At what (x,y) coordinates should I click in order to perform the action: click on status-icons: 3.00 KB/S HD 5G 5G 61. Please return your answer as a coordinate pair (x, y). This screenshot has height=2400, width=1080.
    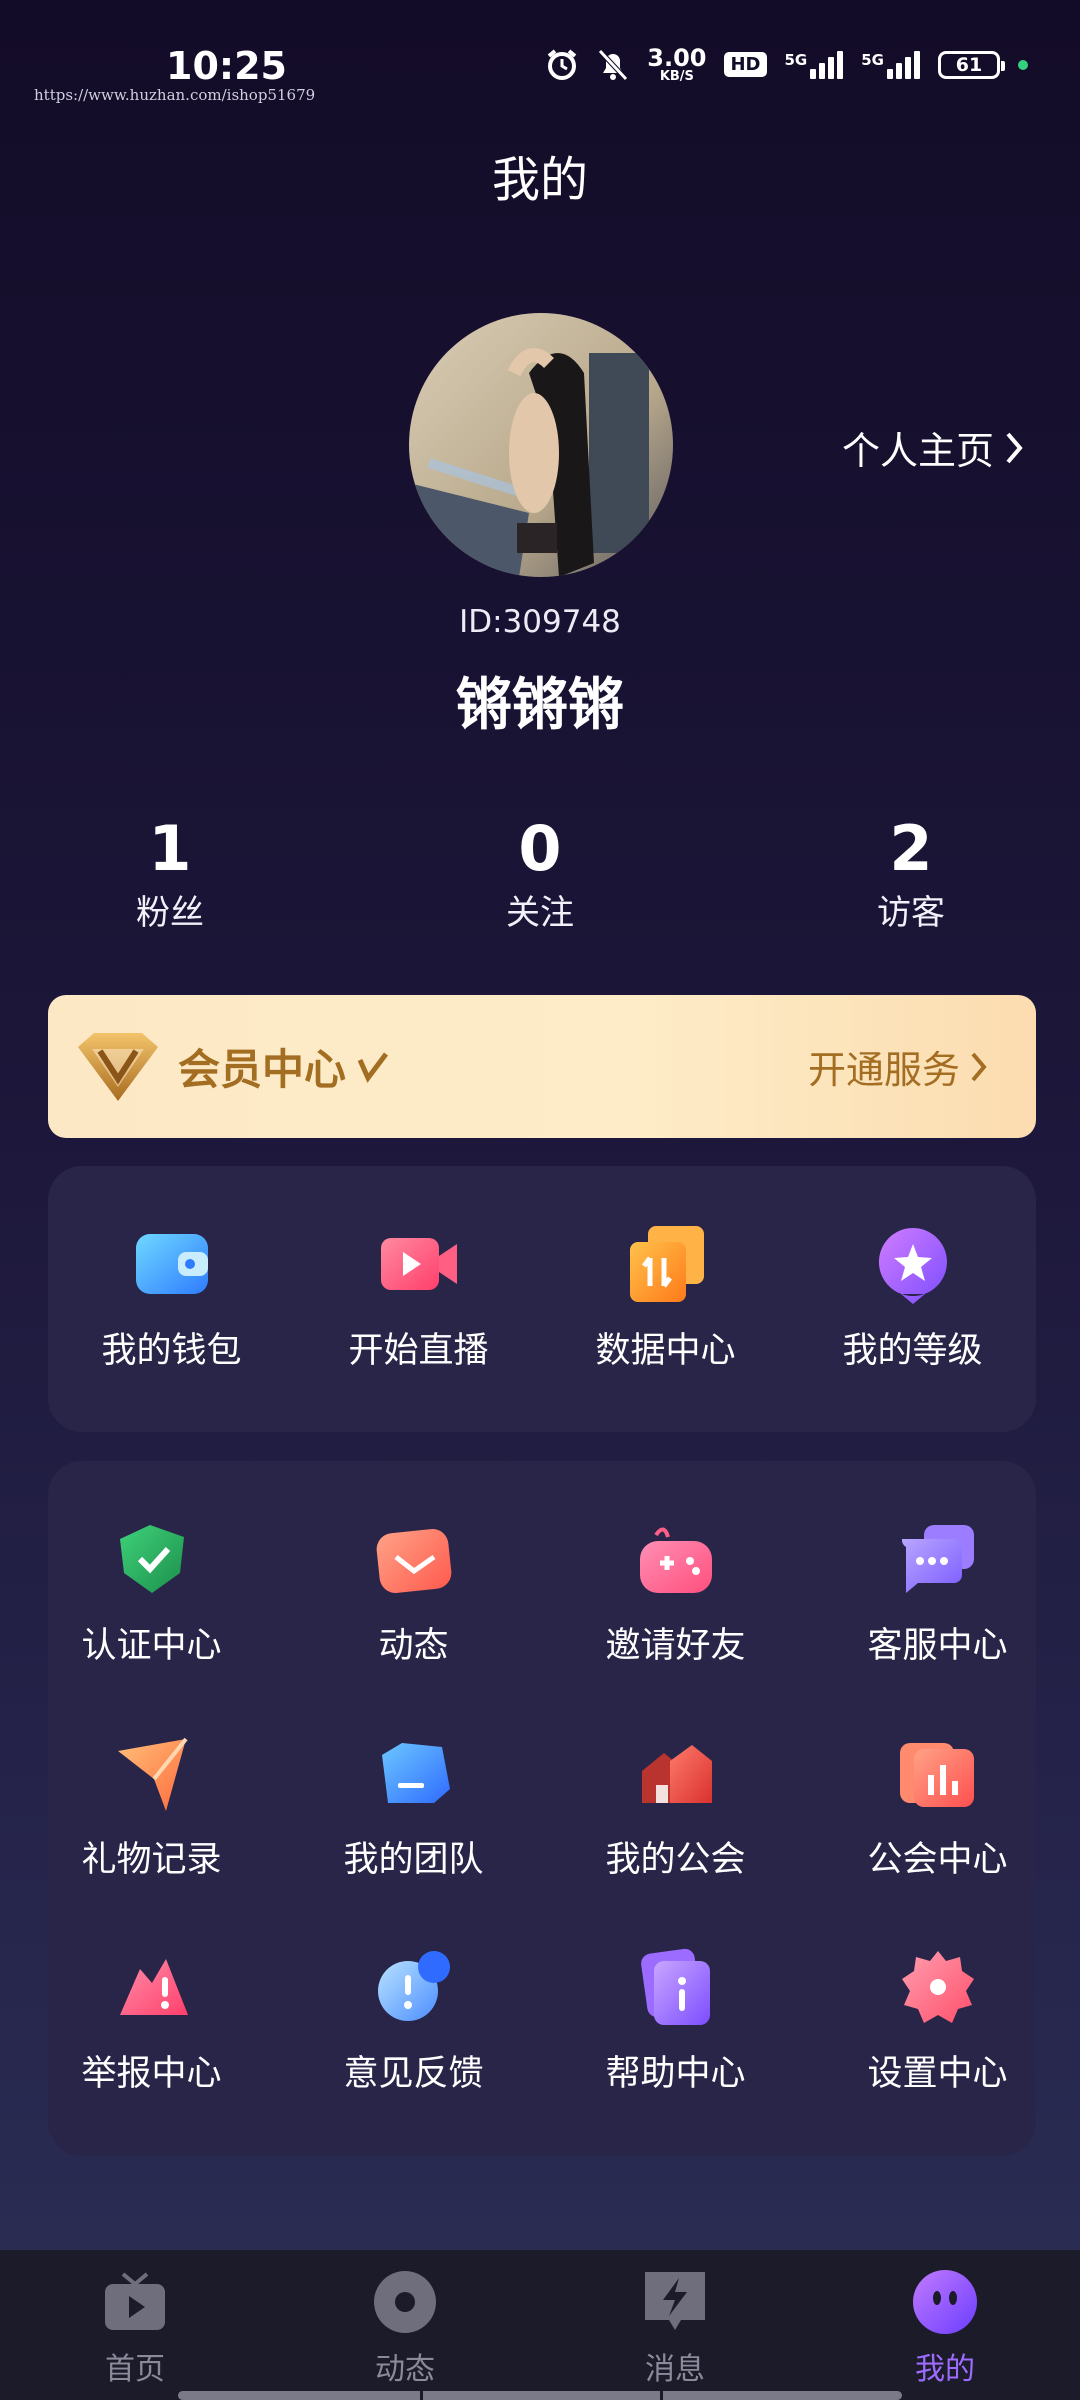
    Looking at the image, I should click on (786, 64).